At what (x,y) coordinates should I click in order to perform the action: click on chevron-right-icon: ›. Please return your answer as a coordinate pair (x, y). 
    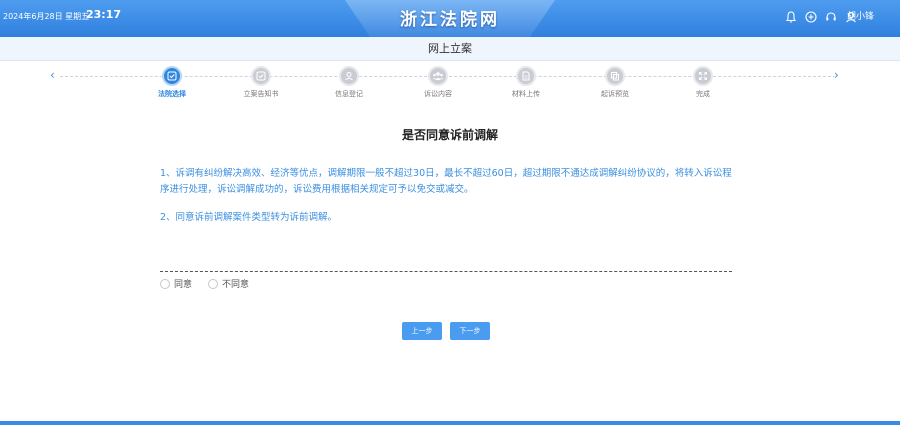
    Looking at the image, I should click on (836, 75).